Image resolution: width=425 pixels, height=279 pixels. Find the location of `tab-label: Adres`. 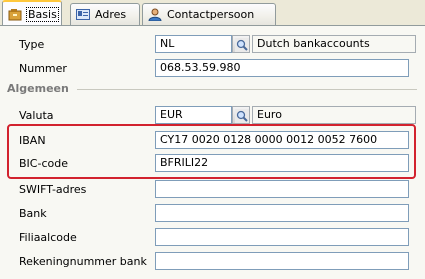

tab-label: Adres is located at coordinates (111, 14).